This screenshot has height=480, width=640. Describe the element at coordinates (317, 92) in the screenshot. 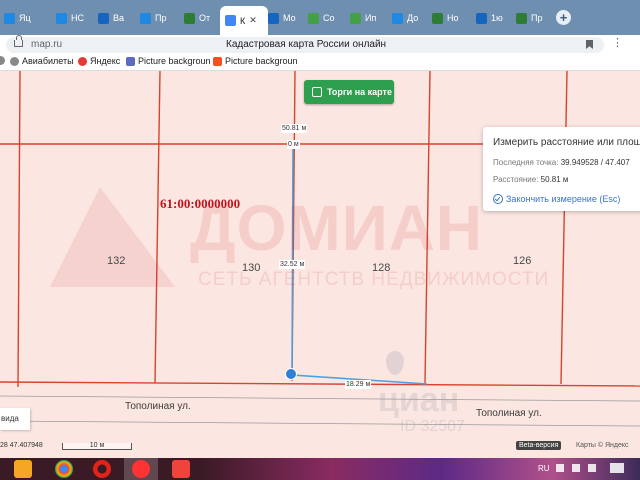

I see `checkbox-icon` at that location.